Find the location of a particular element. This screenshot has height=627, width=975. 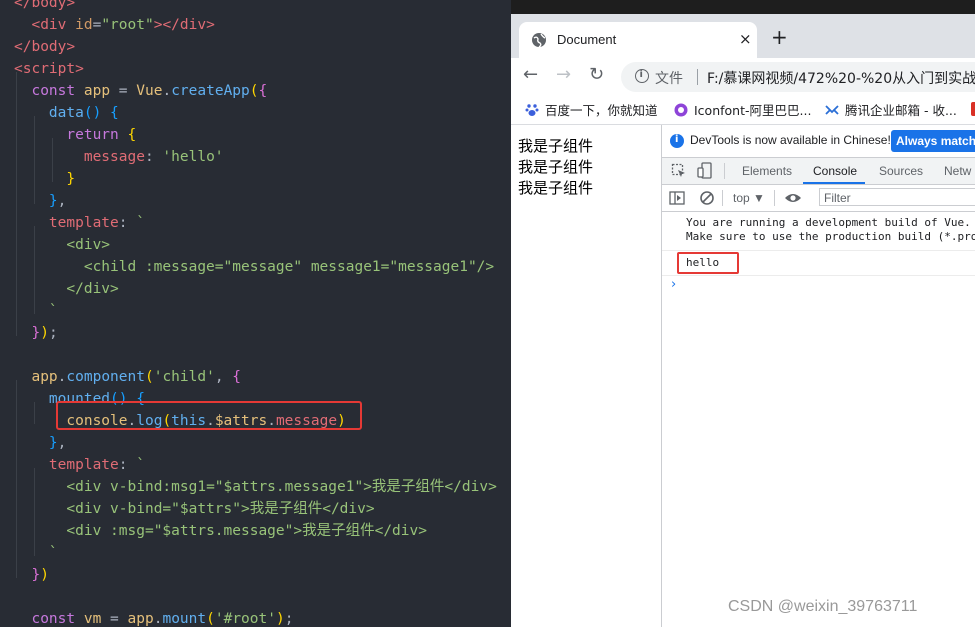

code-token: <div is located at coordinates (49, 25).